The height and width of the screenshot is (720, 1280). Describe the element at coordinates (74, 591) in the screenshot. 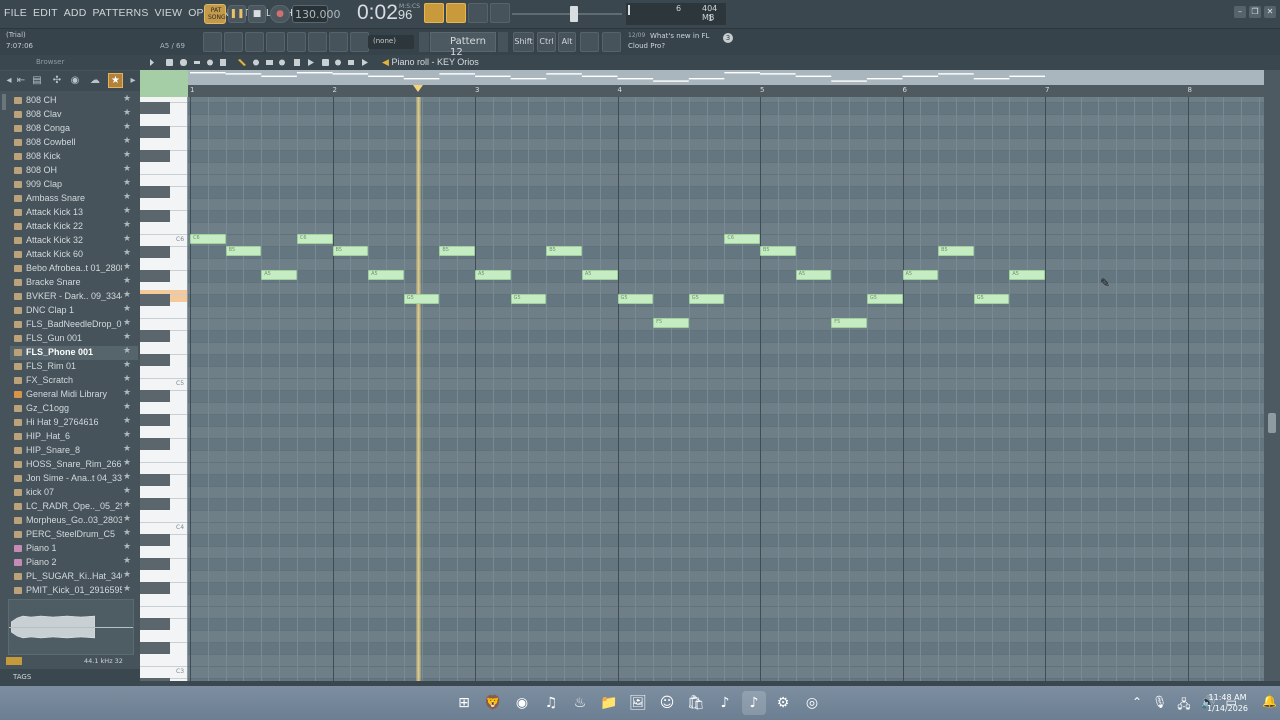

I see `browser-item: PMIT_Kick_01_2916595 ★` at that location.